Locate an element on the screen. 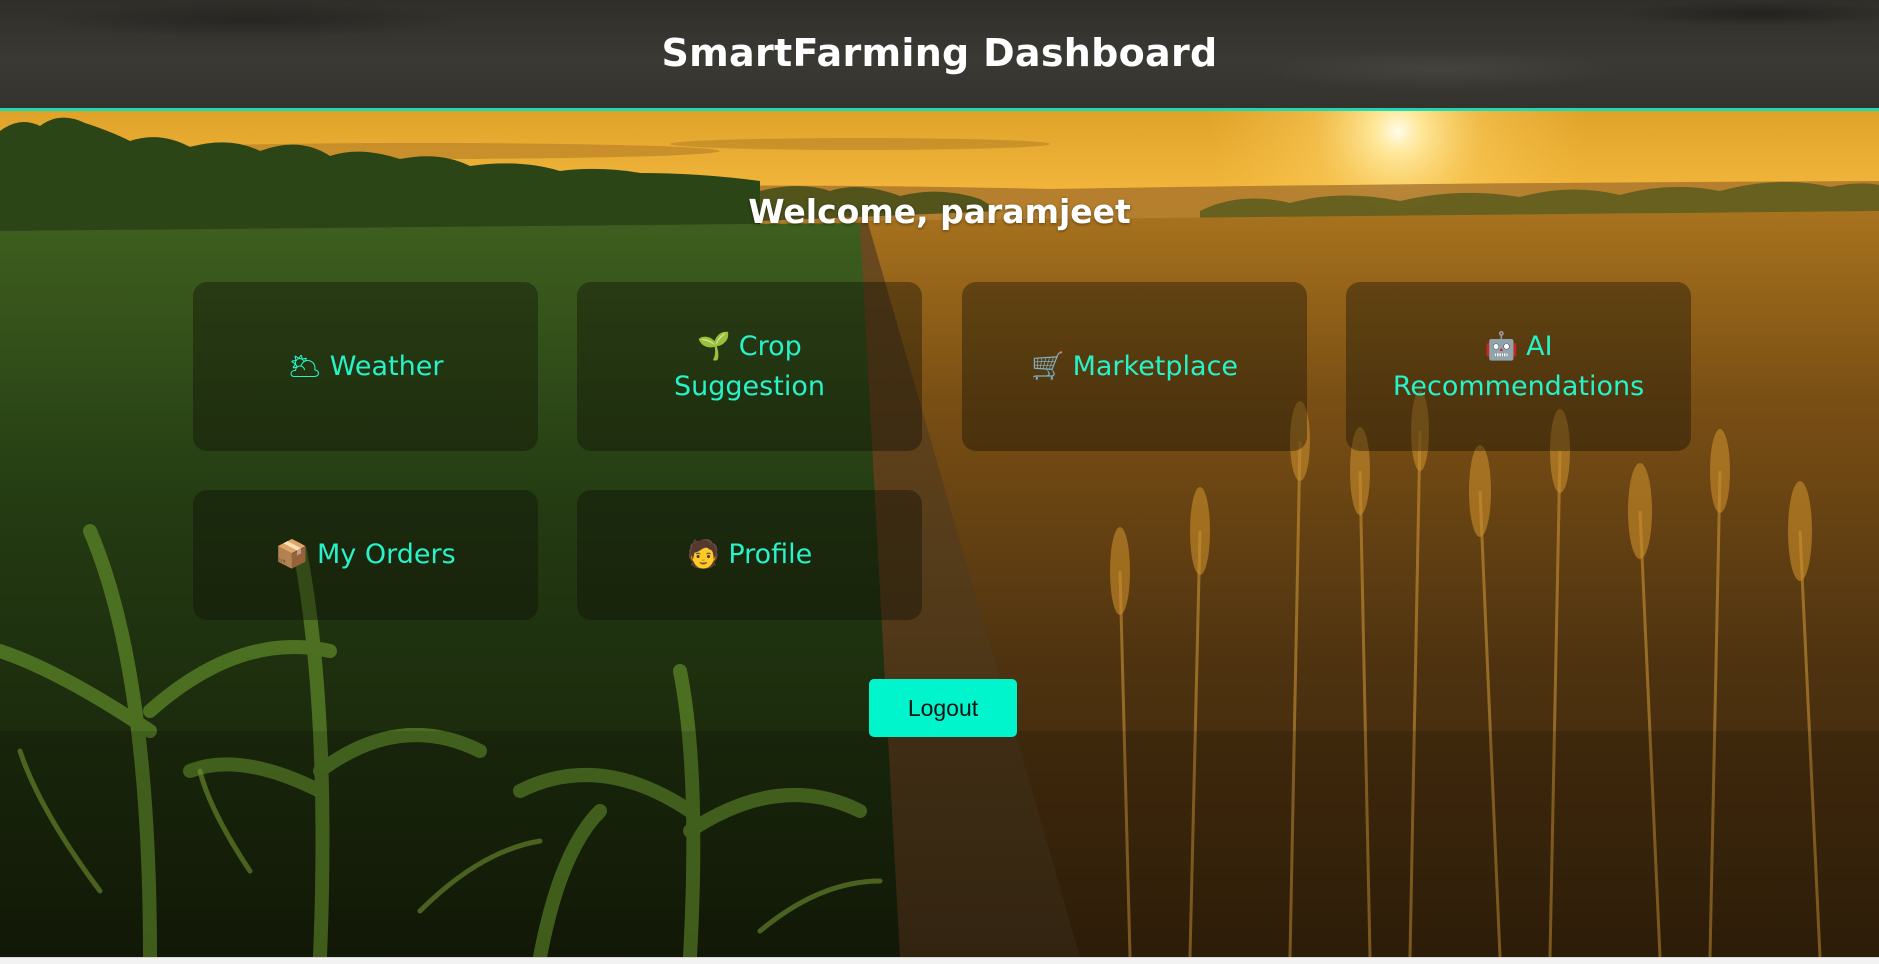 The height and width of the screenshot is (964, 1879). shopping-cart-icon: 🛒 is located at coordinates (1047, 366).